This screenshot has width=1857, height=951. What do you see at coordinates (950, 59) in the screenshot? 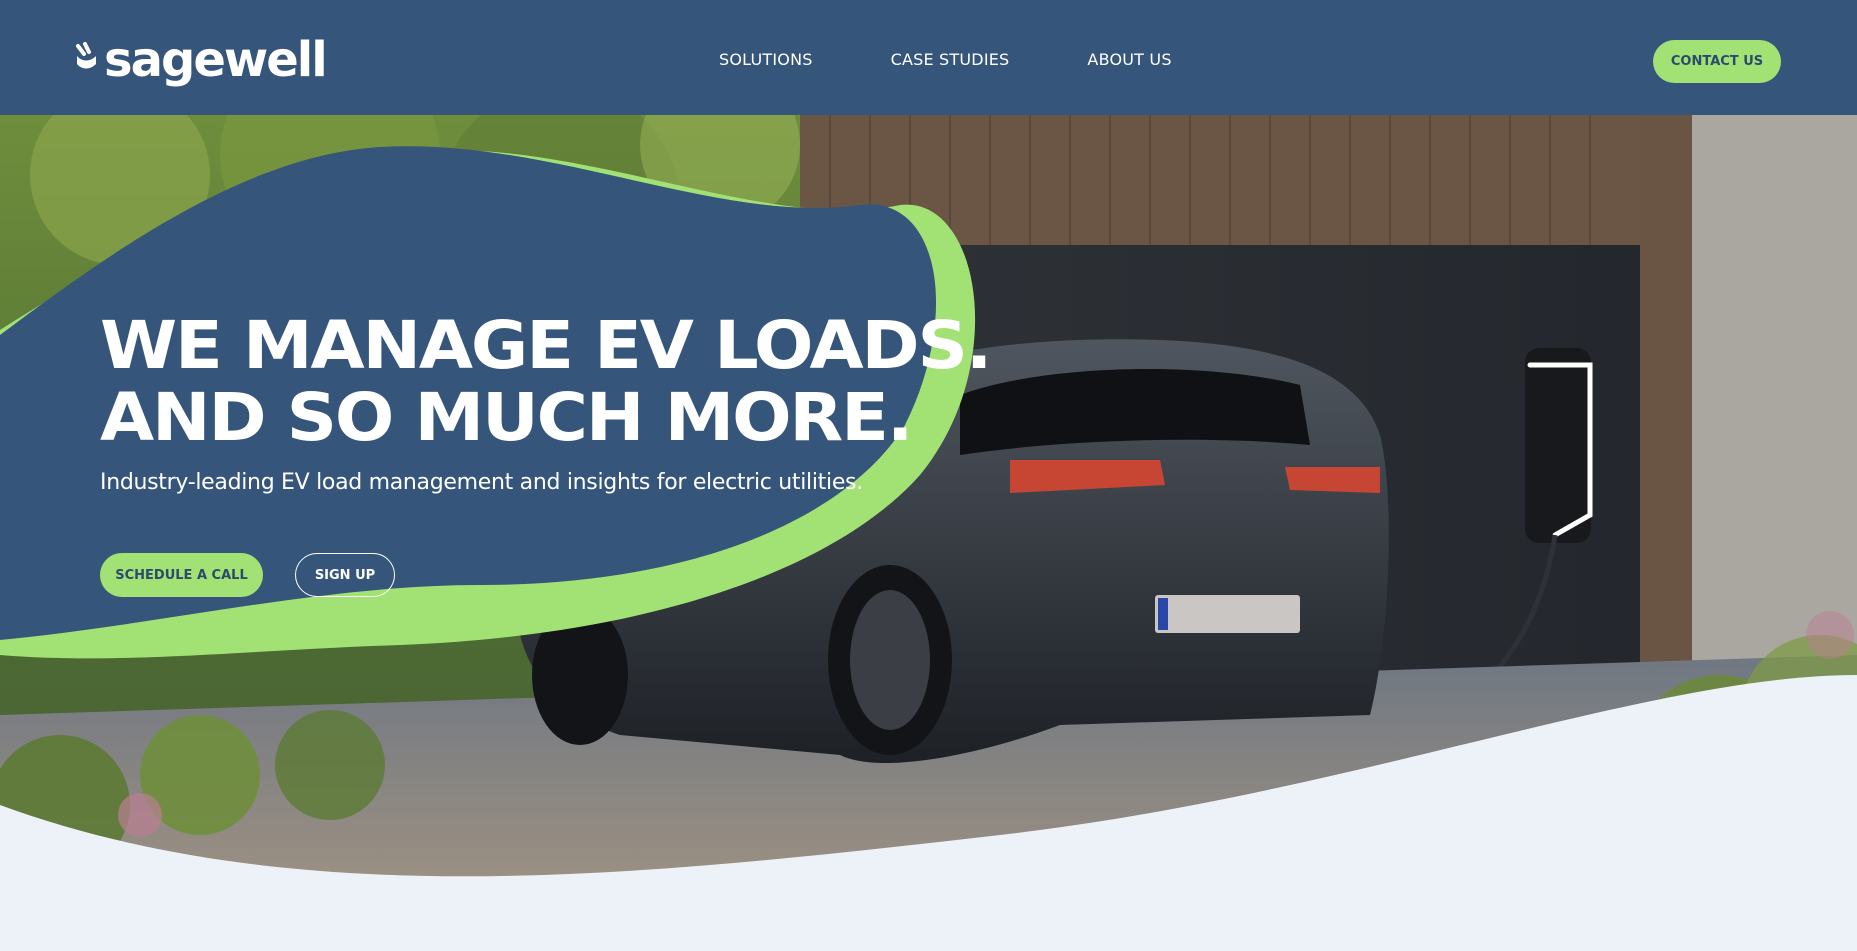
I see `nav-case-studies: CASE STUDIES` at bounding box center [950, 59].